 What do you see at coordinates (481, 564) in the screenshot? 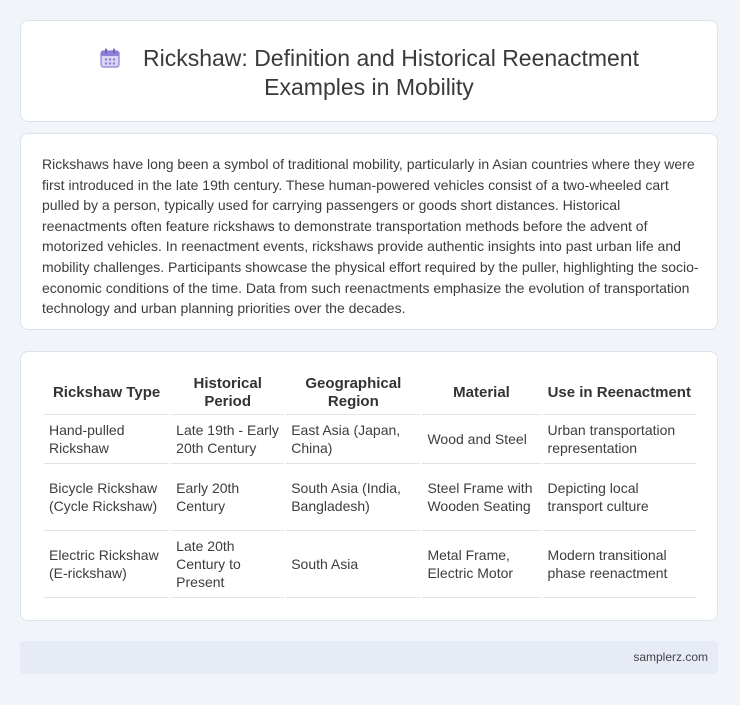
I see `cell-material: Metal Frame, Electric Motor` at bounding box center [481, 564].